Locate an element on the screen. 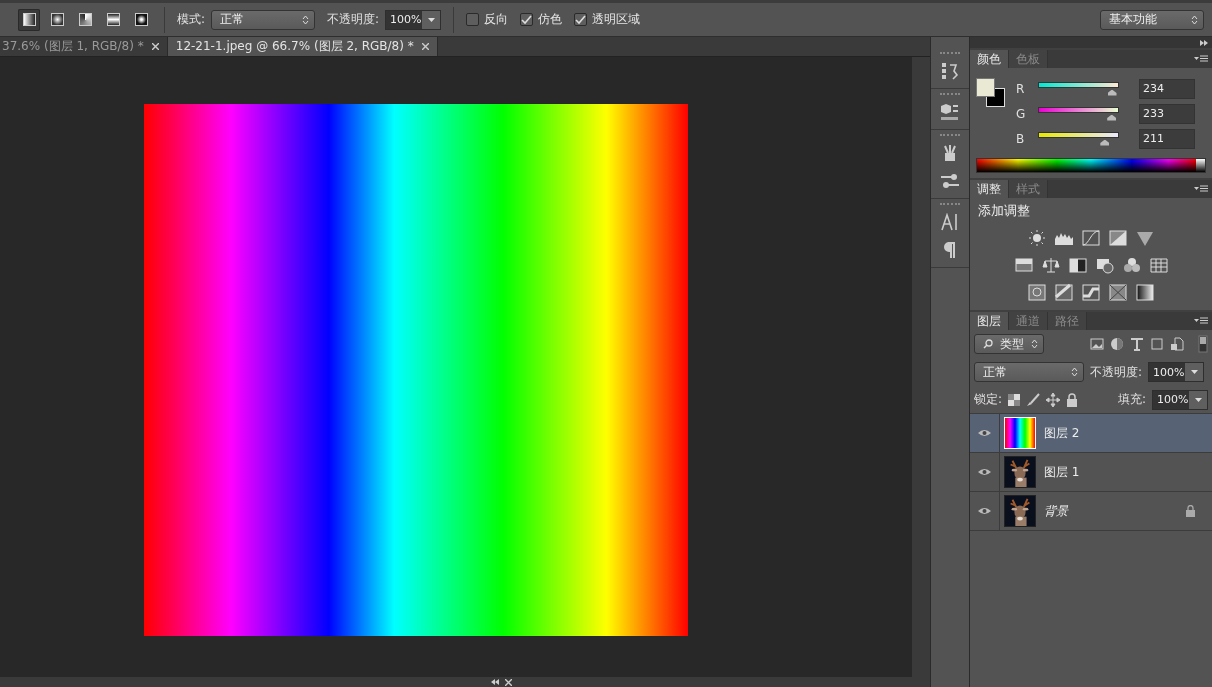  layer-name: 背景 is located at coordinates (1114, 511).